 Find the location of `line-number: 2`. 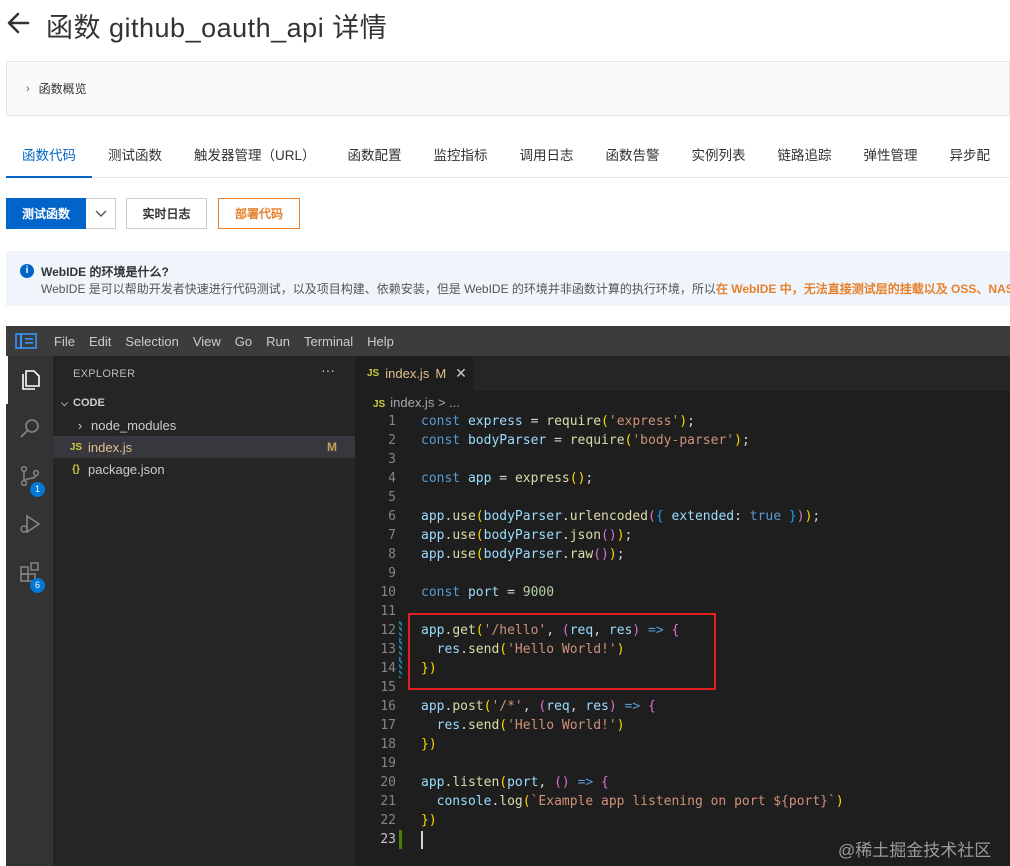

line-number: 2 is located at coordinates (392, 440).